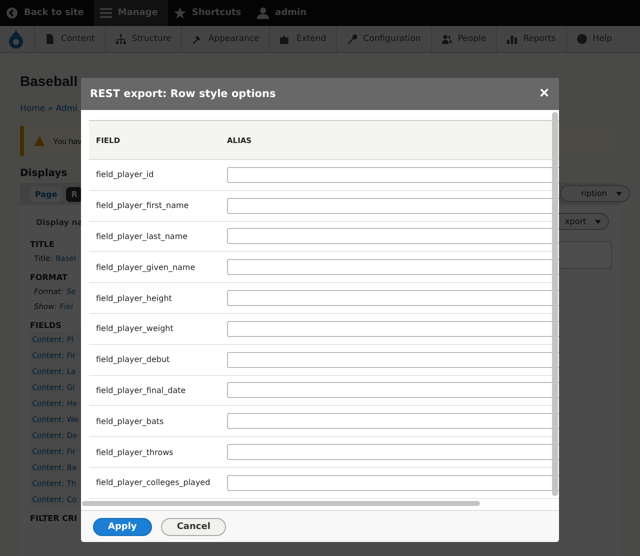 Image resolution: width=640 pixels, height=556 pixels. I want to click on page-title: Baseball, so click(49, 82).